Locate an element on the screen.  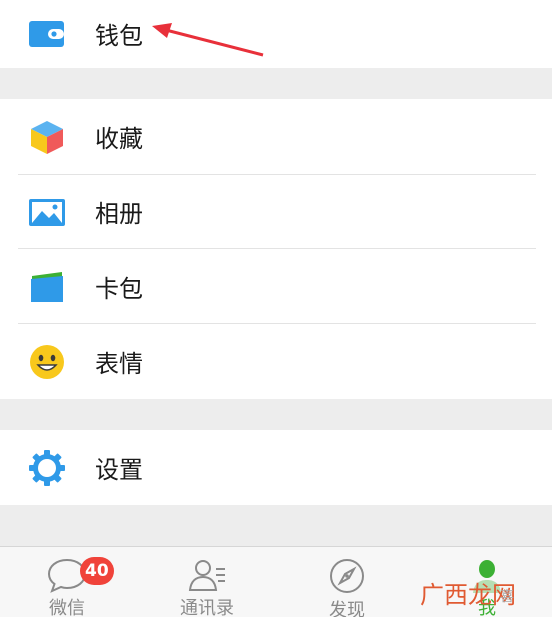
menu-item-label: 卡包 is located at coordinates (119, 289).